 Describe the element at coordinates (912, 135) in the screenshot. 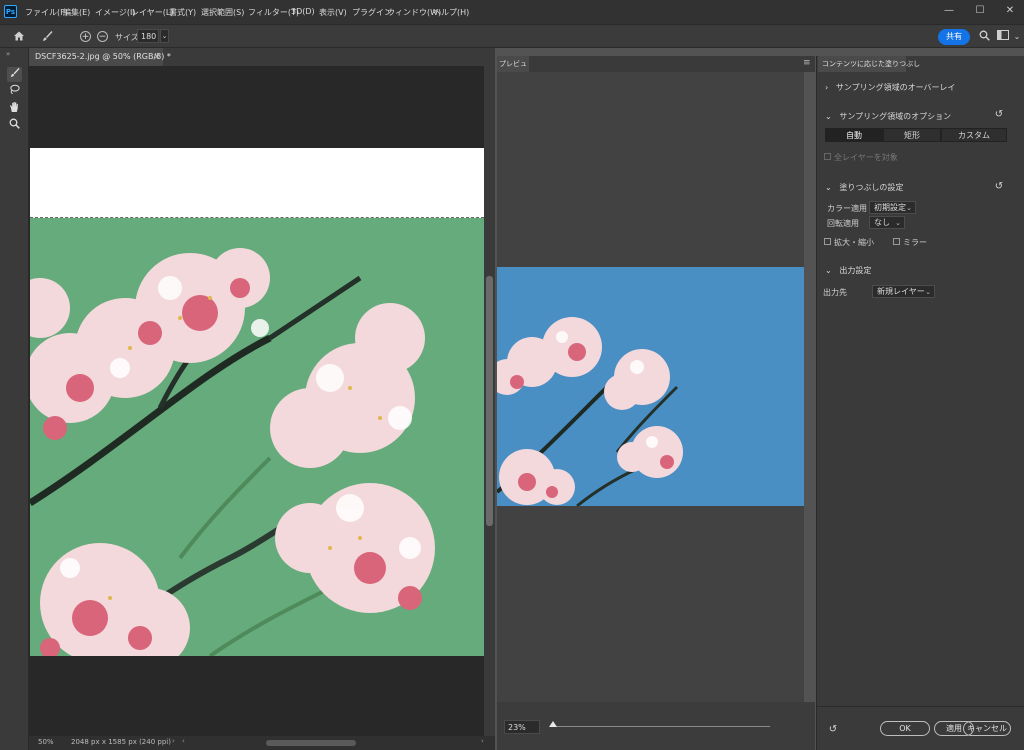

I see `sampling-mode-rectangle: 矩形` at that location.